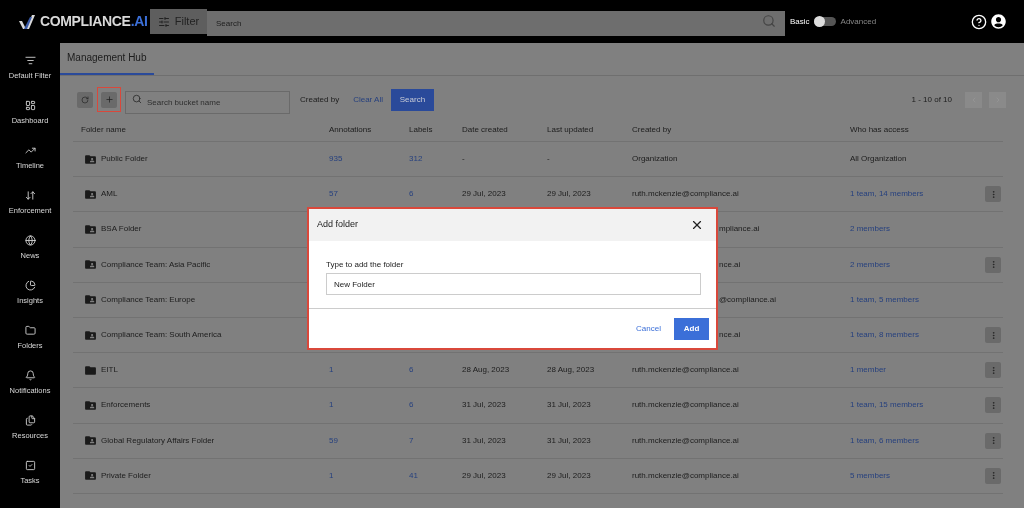 This screenshot has width=1024, height=508. I want to click on search-button: Search, so click(412, 99).